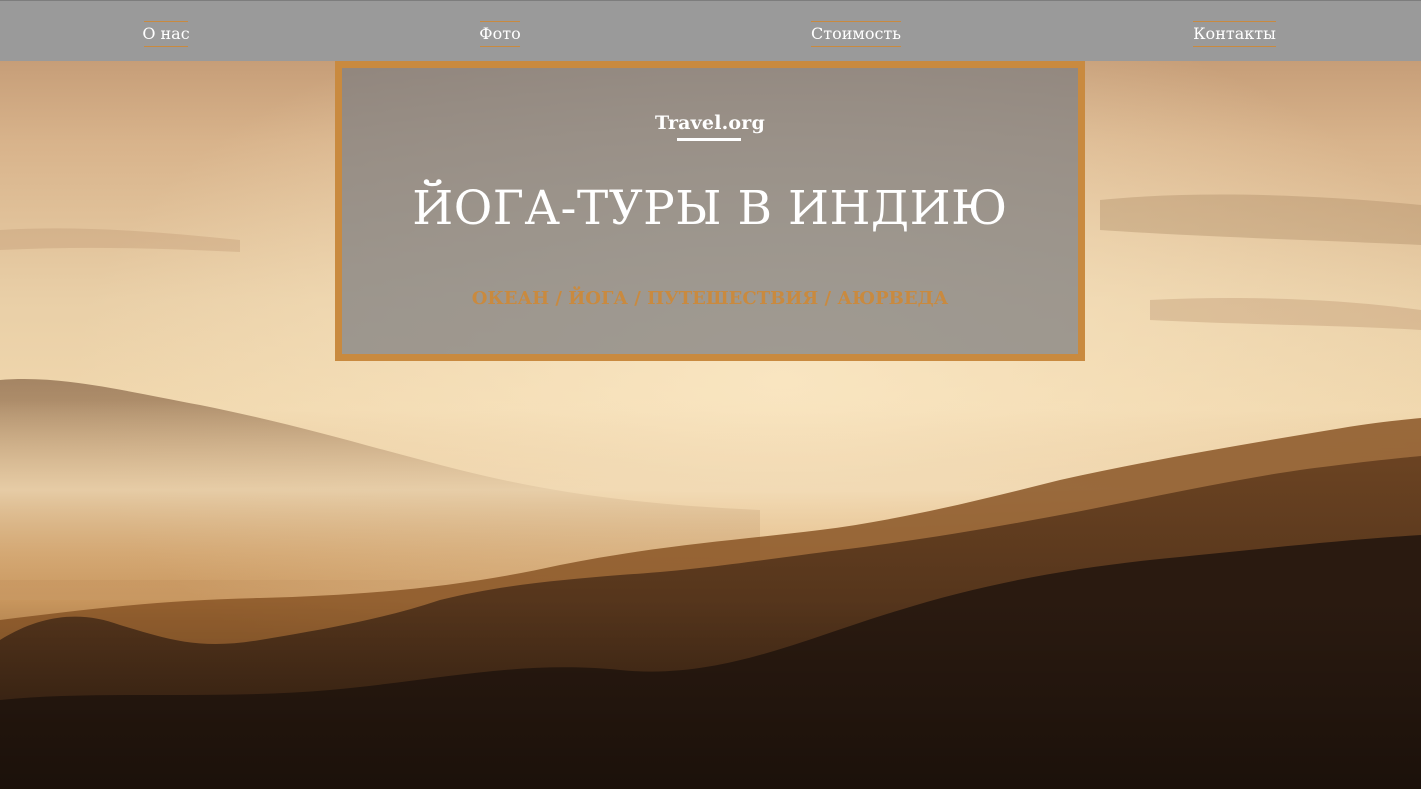  Describe the element at coordinates (710, 208) in the screenshot. I see `hero-headline: ЙОГА-ТУРЫ В ИНДИЮ` at that location.